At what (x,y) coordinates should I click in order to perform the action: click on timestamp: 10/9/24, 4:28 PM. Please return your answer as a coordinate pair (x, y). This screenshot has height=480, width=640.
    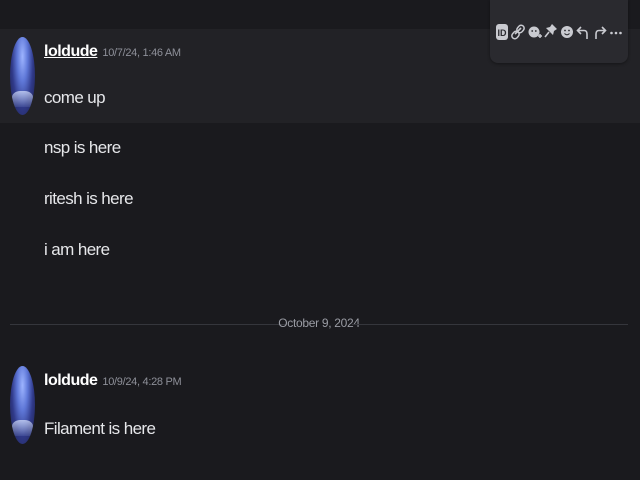
    Looking at the image, I should click on (141, 382).